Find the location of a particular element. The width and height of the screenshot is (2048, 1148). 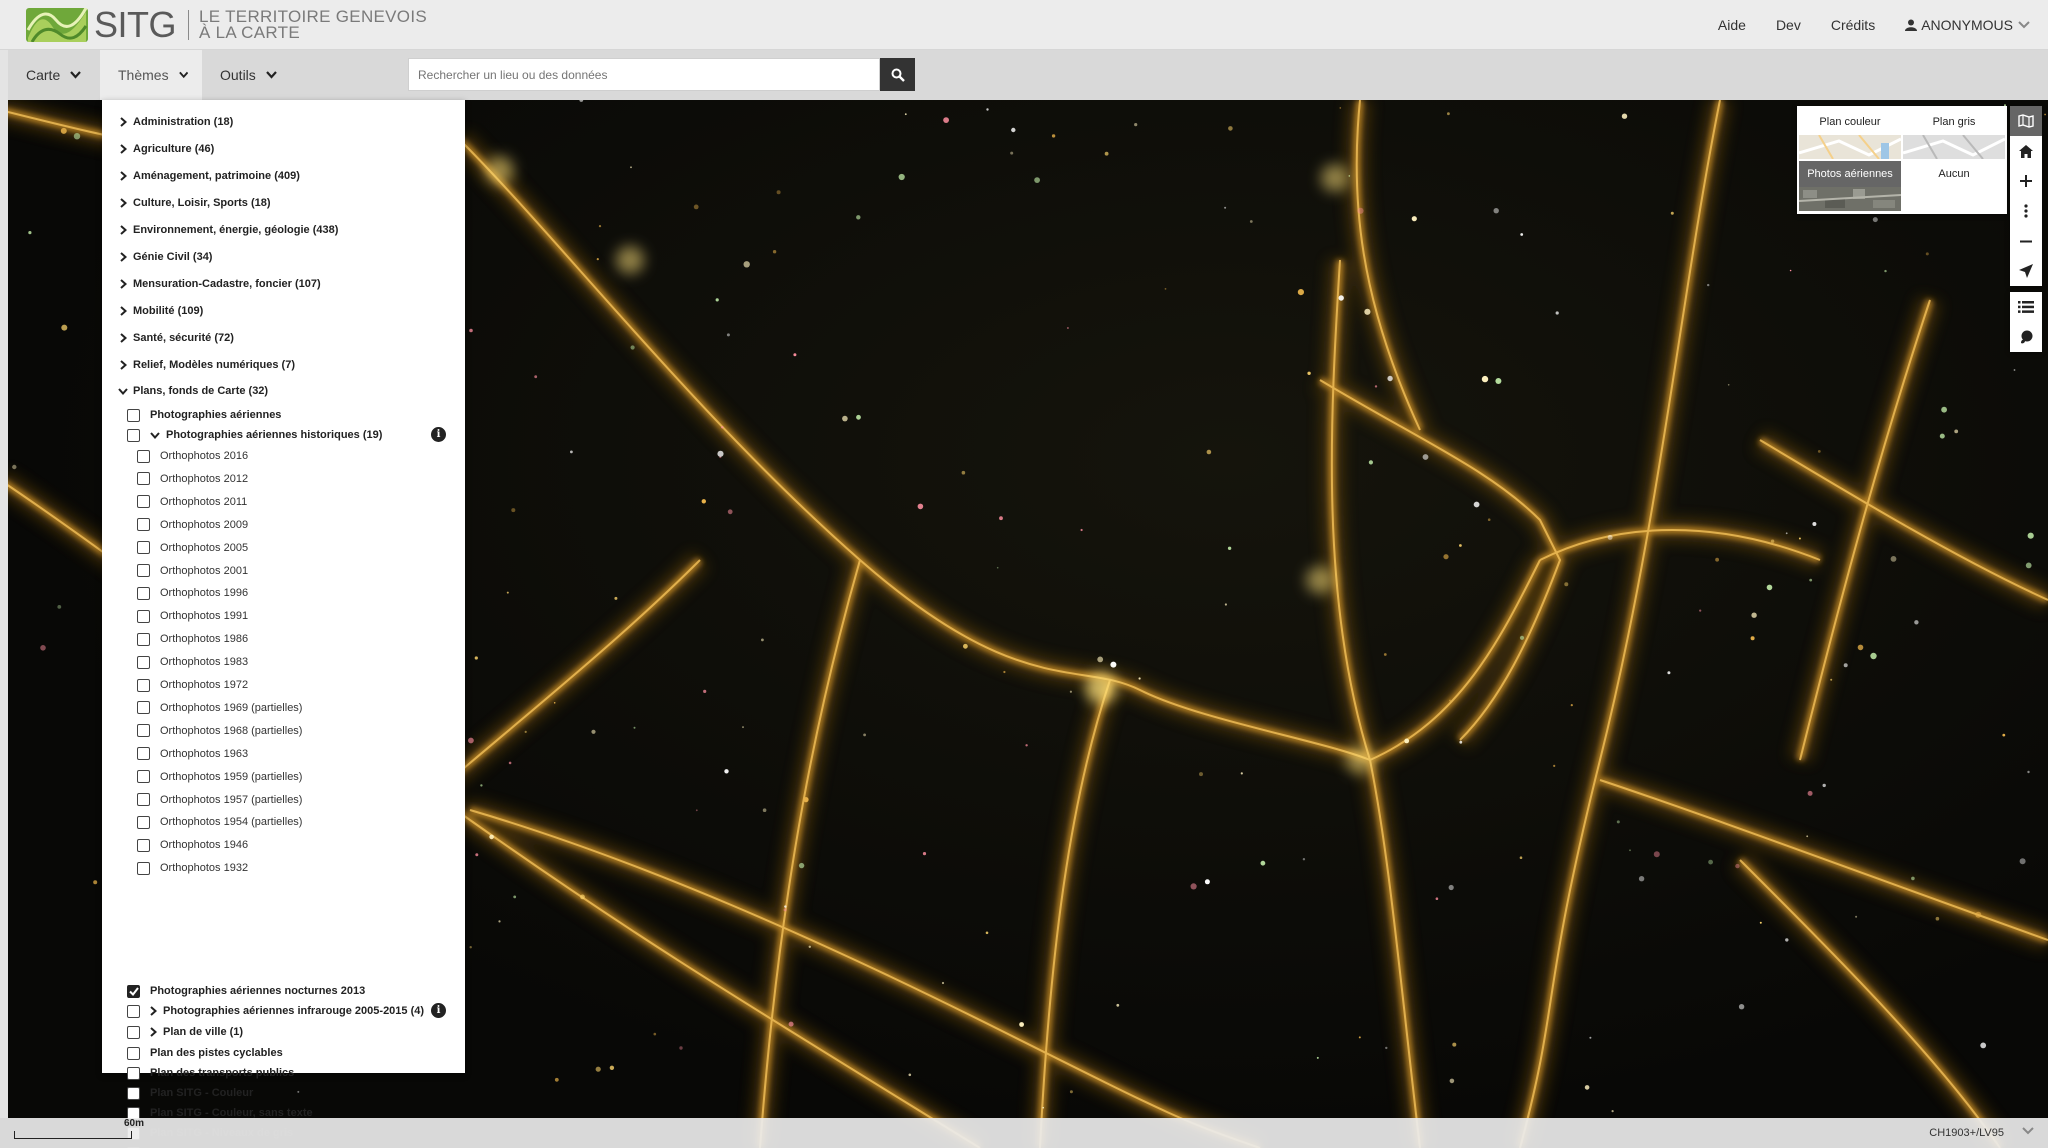

layer-item: Plan des pistes cyclables is located at coordinates (205, 1053).